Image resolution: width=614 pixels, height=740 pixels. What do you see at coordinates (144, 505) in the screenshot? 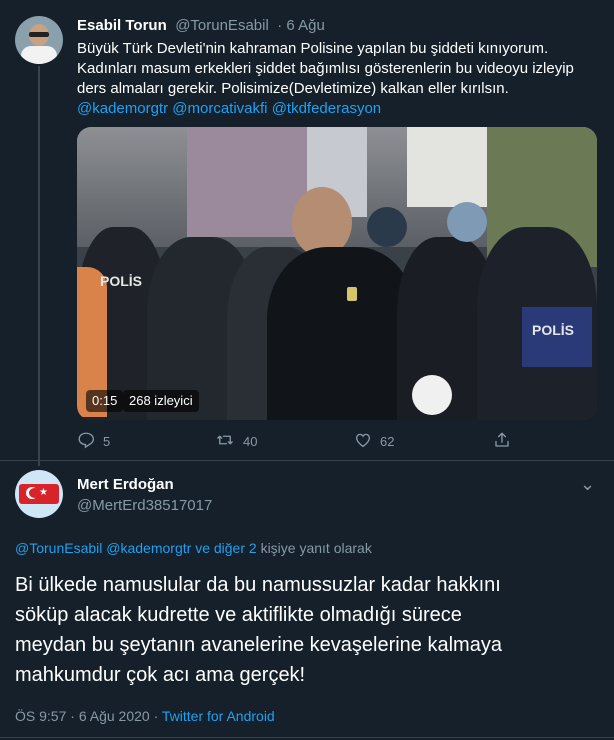
I see `author-handle: @MertErd38517017` at bounding box center [144, 505].